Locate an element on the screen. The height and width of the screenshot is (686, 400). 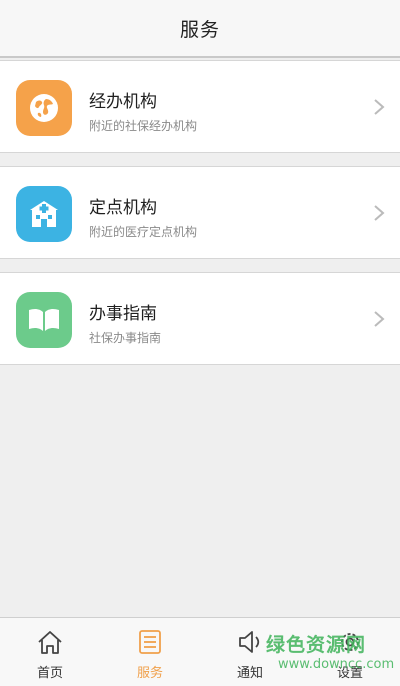
bottom-tab-bar: 首页 服务 通知 设置 is located at coordinates (200, 651).